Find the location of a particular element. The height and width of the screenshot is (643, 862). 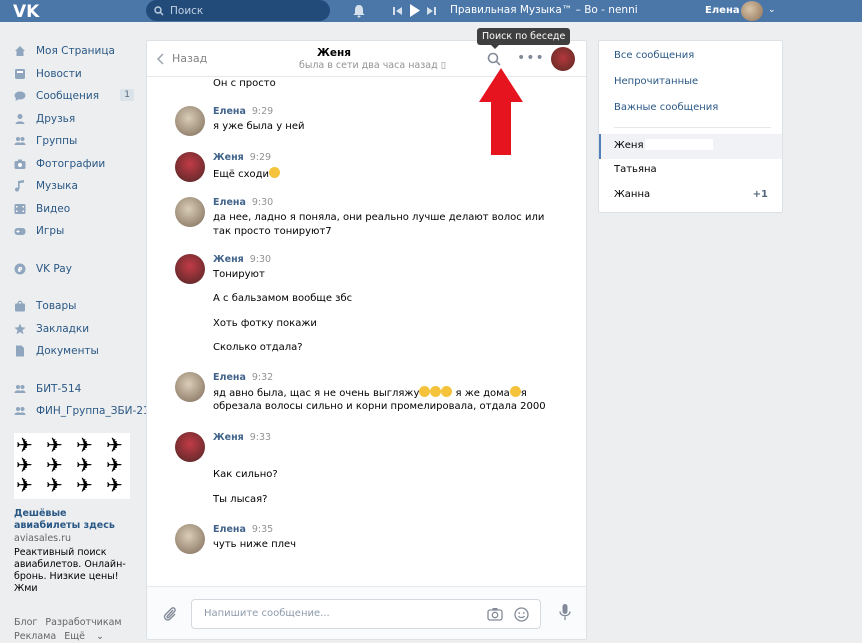

sidebar-item-music: Музыка is located at coordinates (76, 186).